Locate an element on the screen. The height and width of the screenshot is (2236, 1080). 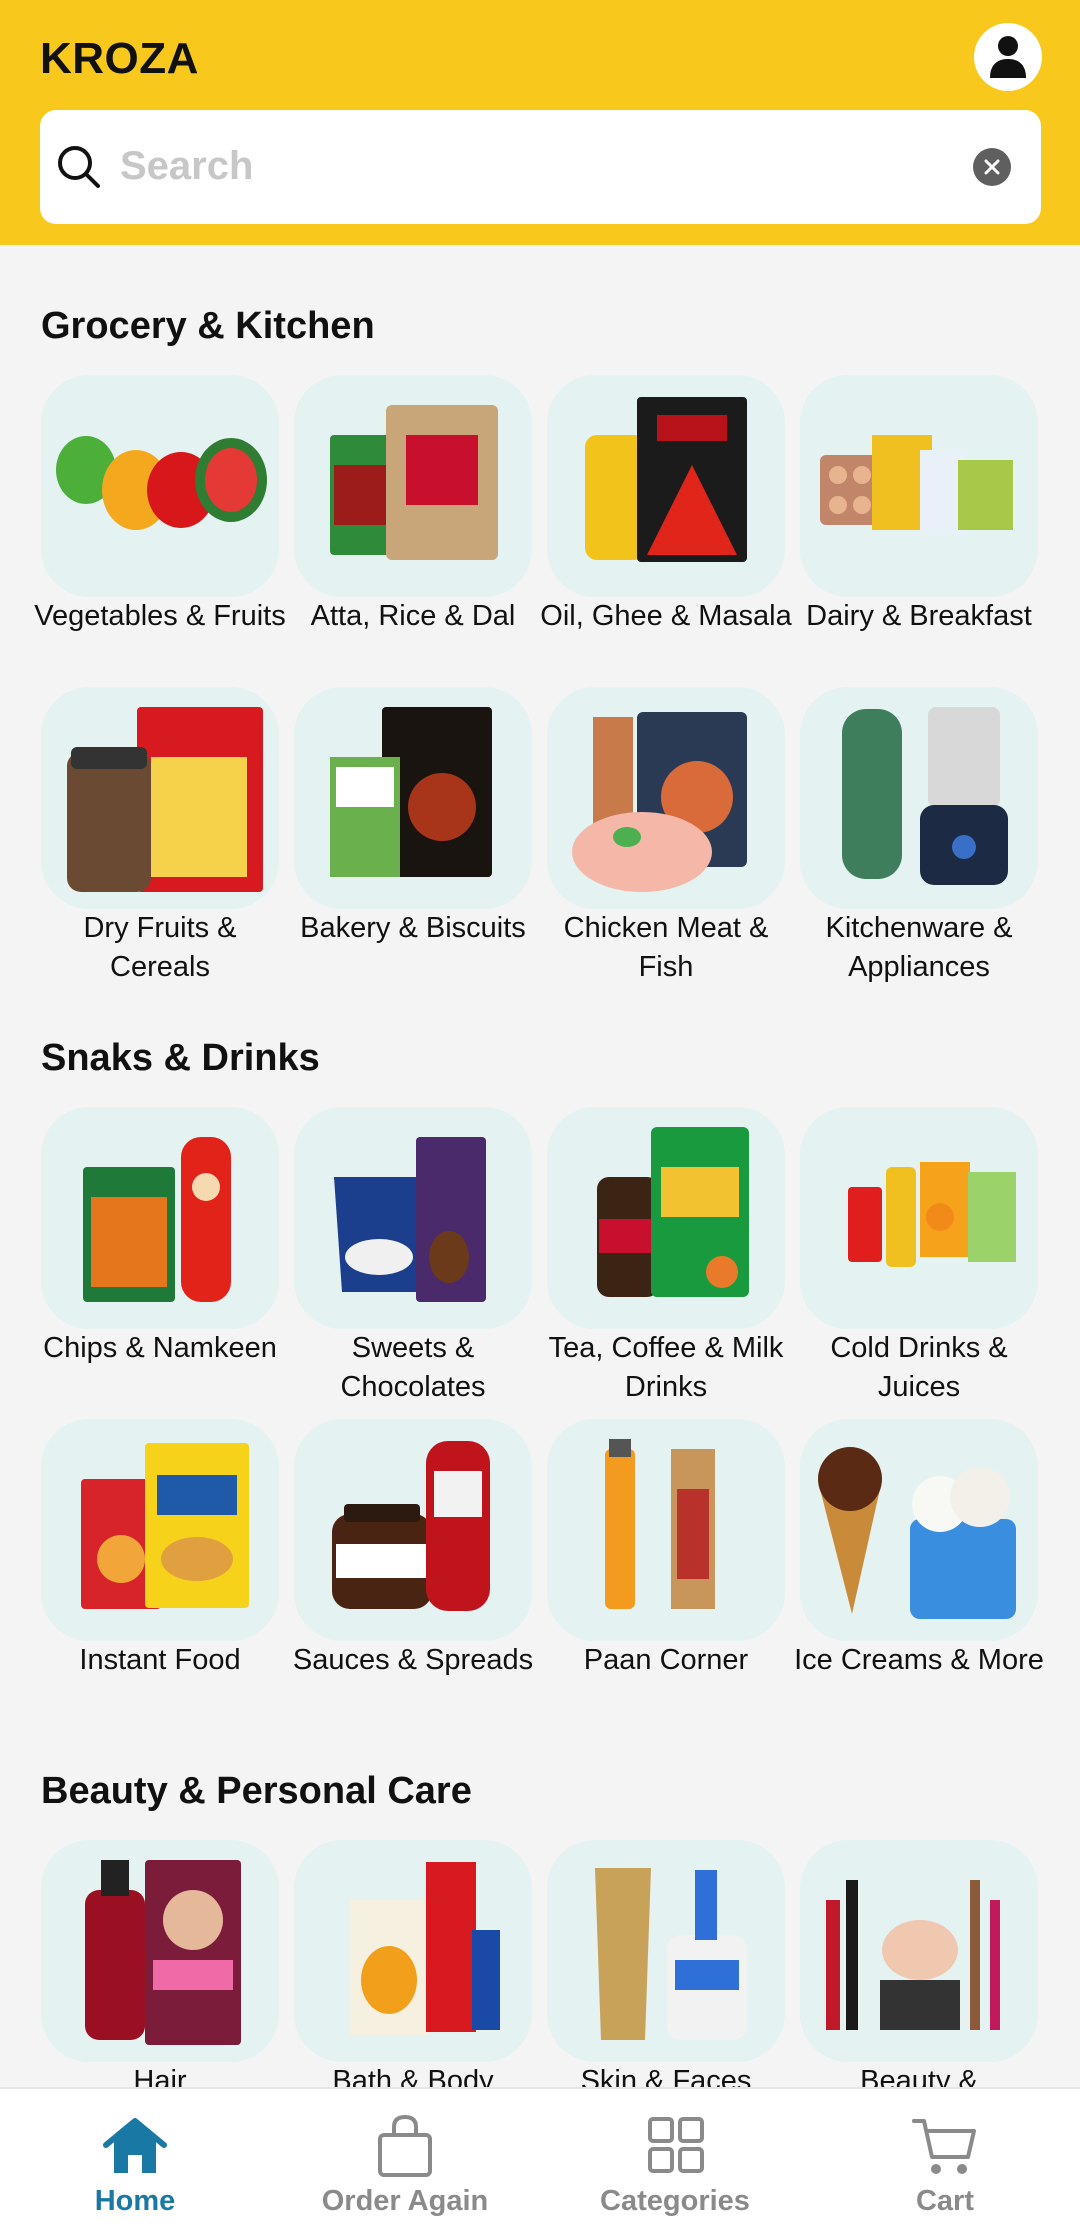
oil-ghee-masala-image is located at coordinates (666, 479).